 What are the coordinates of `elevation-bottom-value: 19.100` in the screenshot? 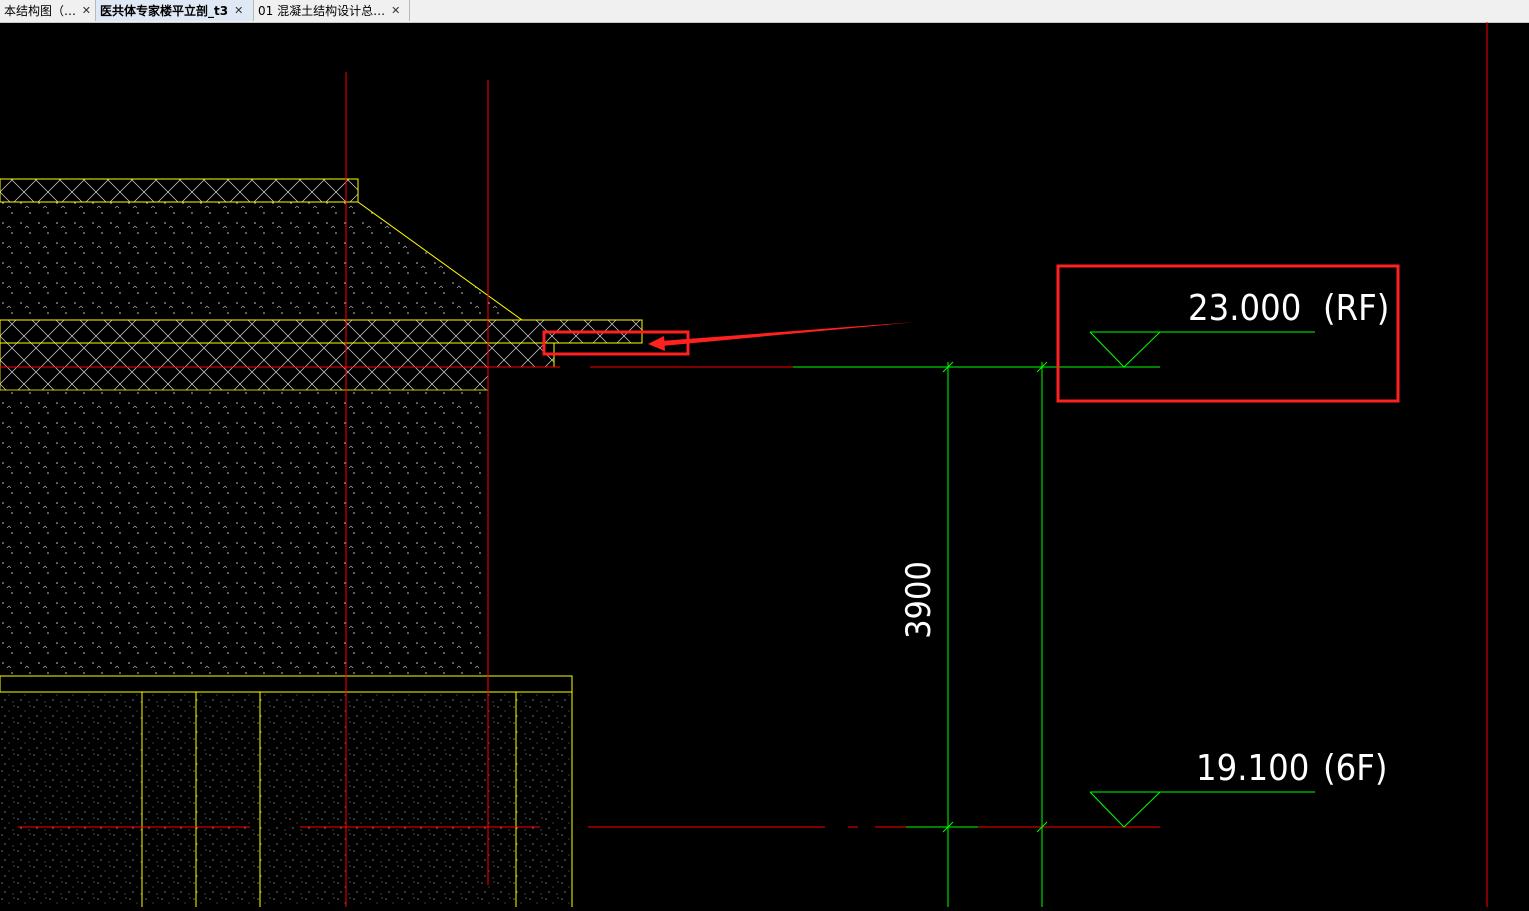 It's located at (1252, 768).